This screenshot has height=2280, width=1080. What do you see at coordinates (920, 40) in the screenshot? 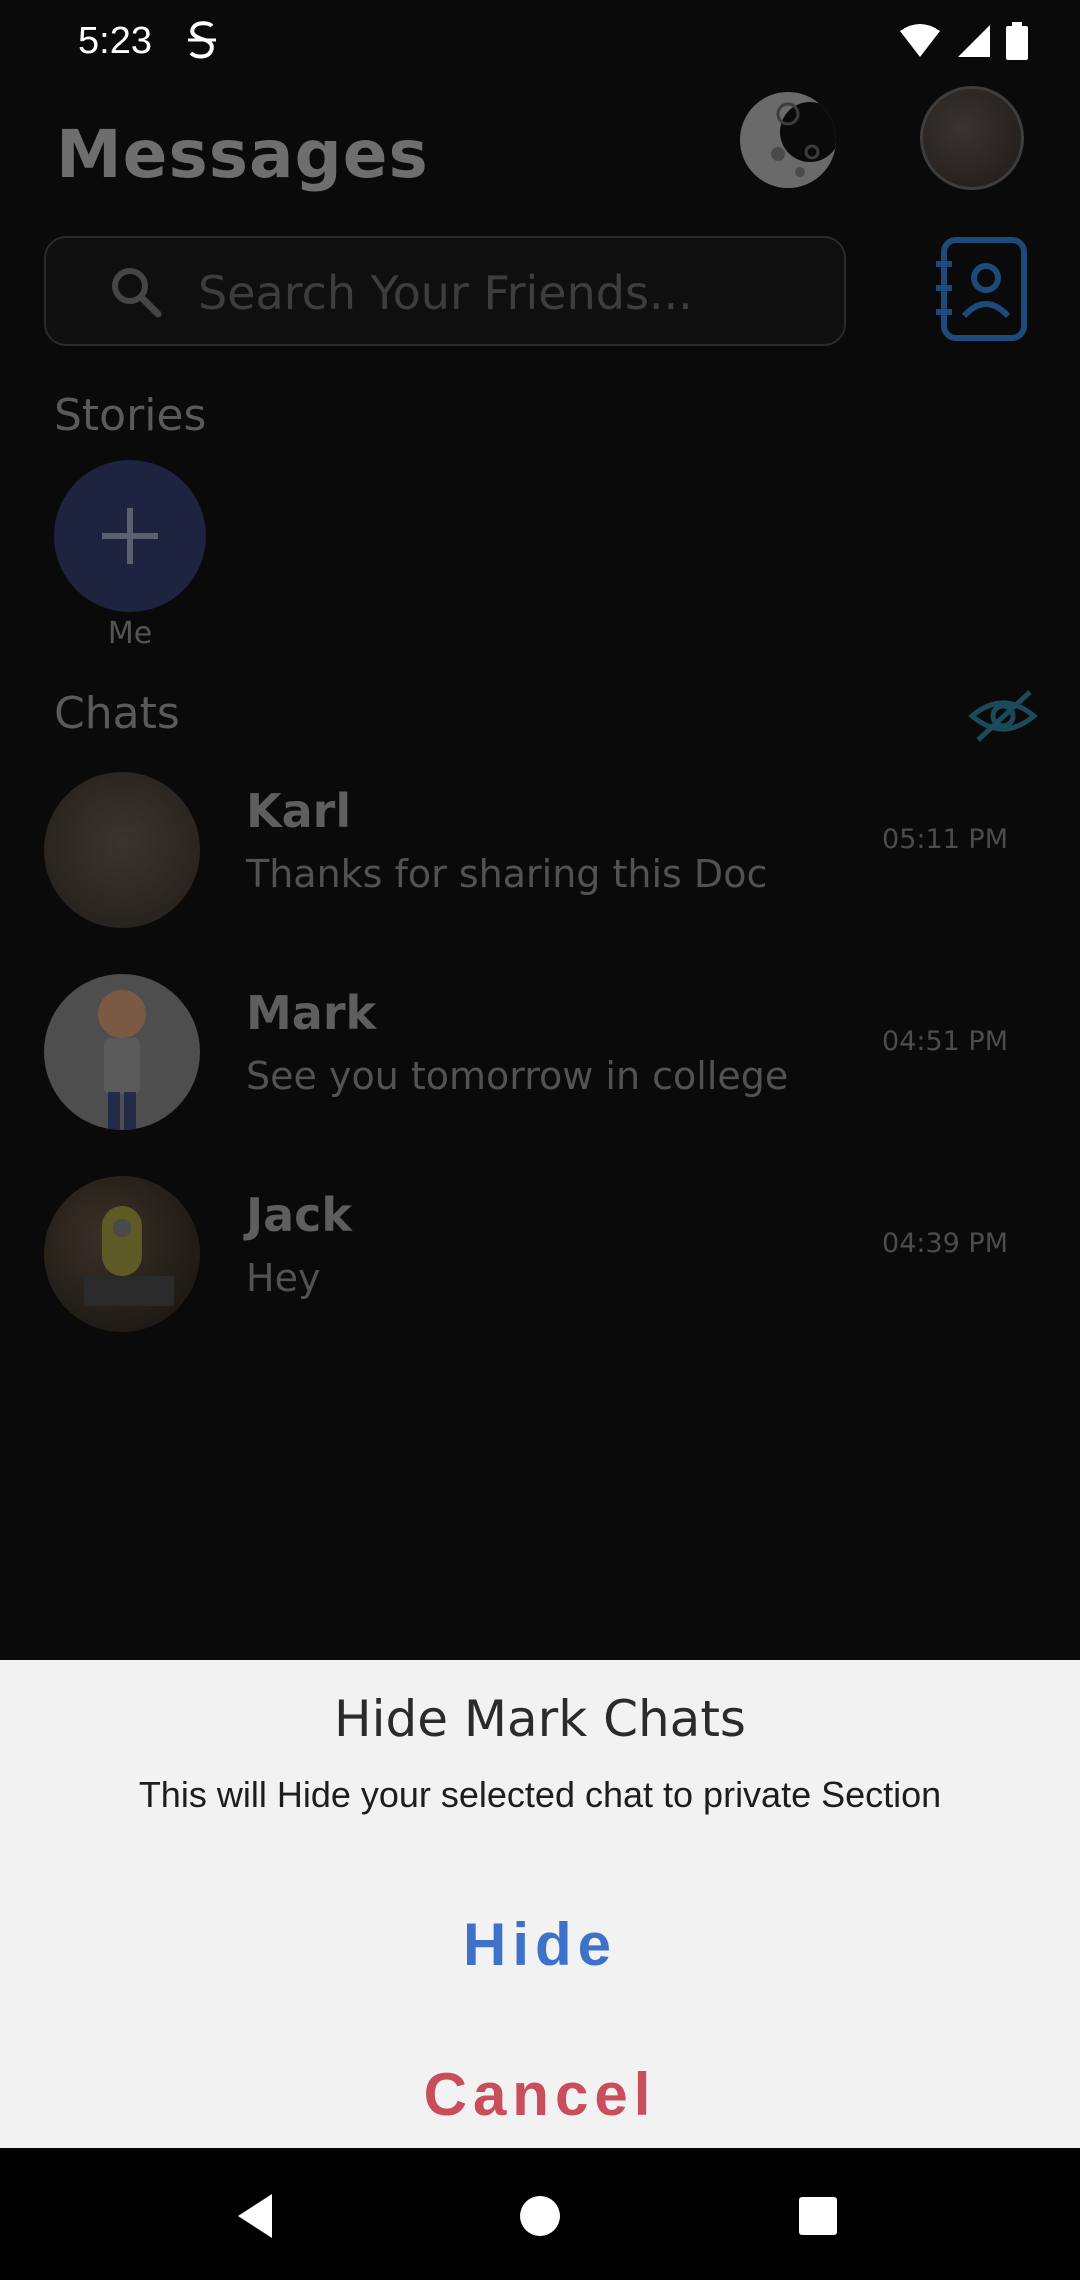
I see `wifi-icon` at bounding box center [920, 40].